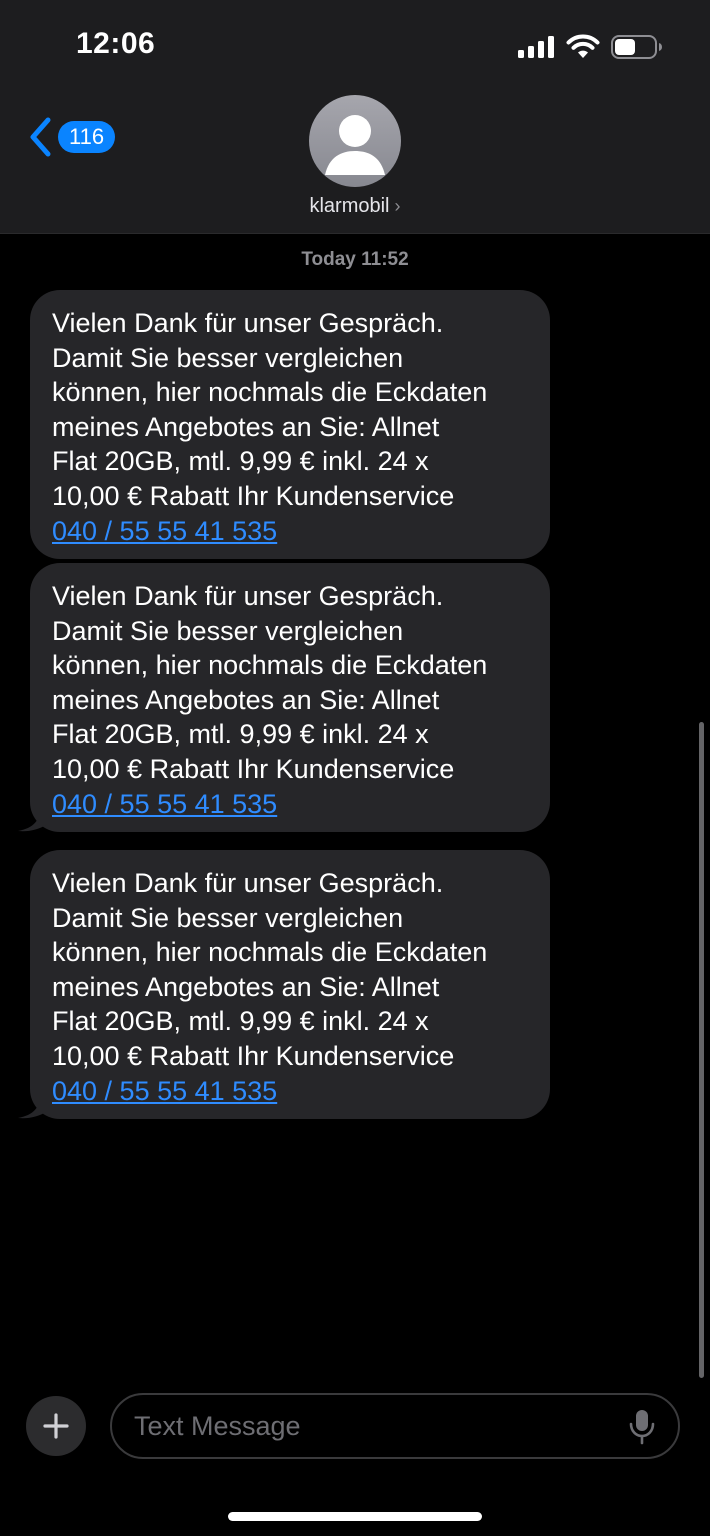  What do you see at coordinates (385, 259) in the screenshot?
I see `timestamp-time: 11:52` at bounding box center [385, 259].